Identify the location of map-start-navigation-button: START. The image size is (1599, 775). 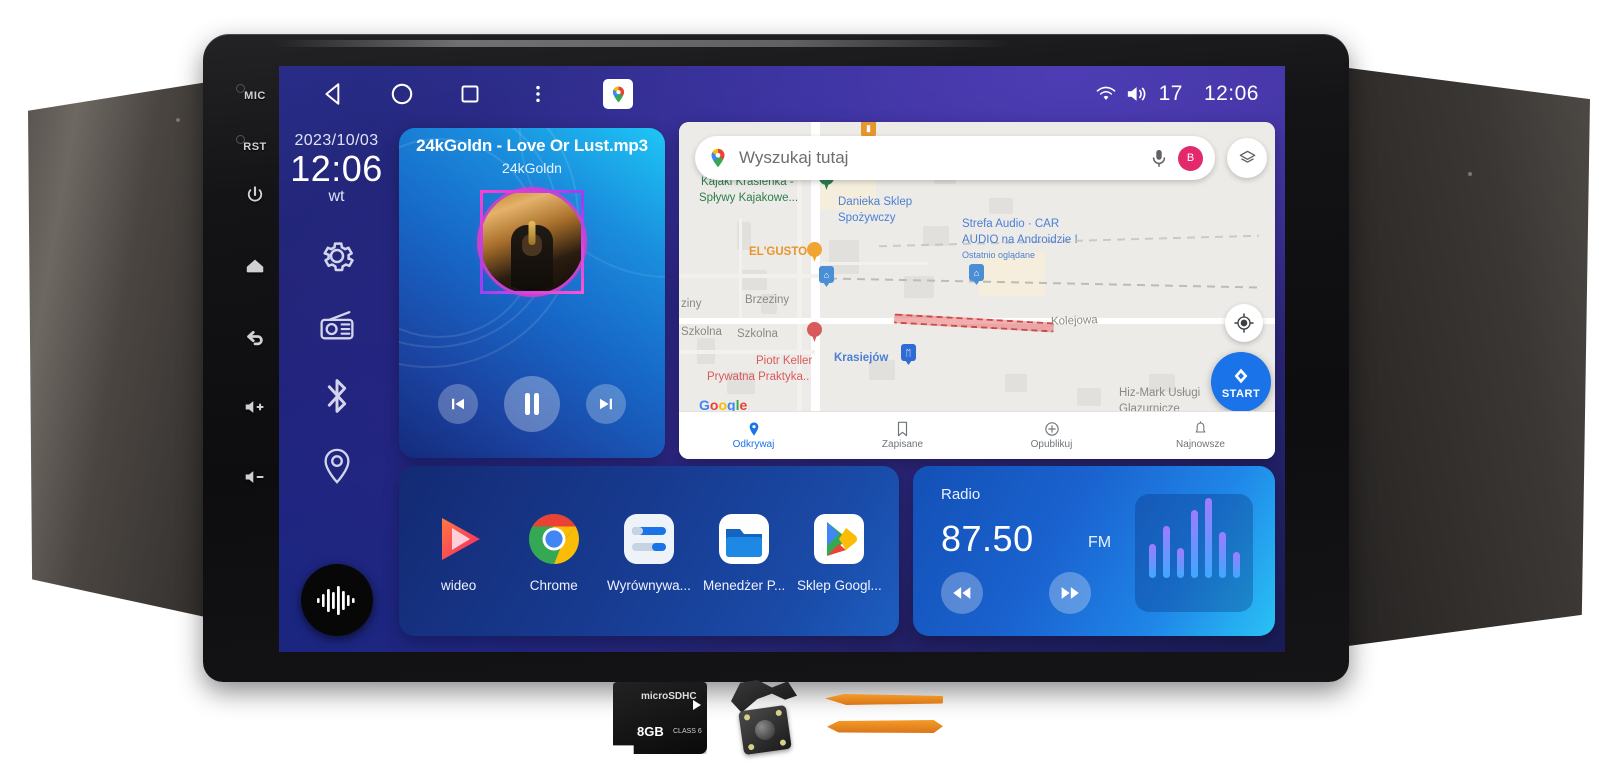
(1241, 382).